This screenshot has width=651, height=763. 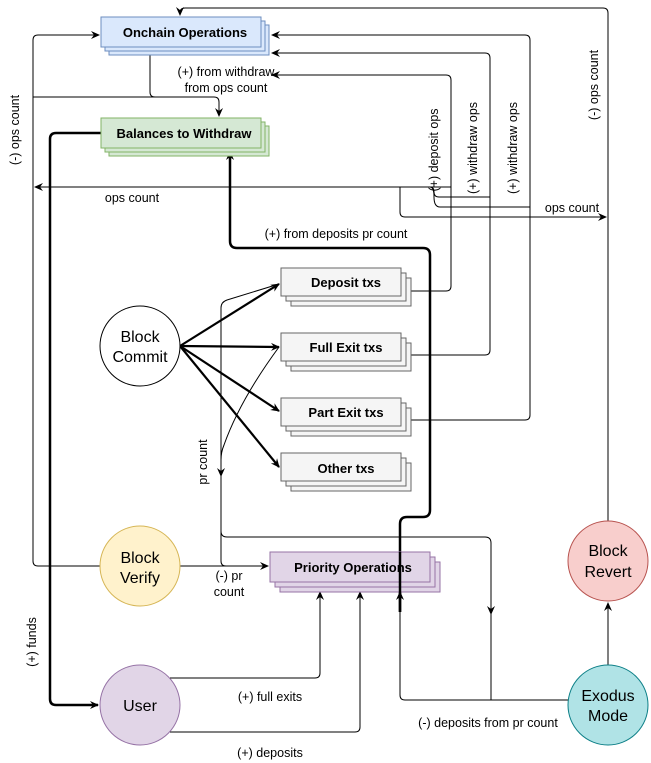 I want to click on label-funds: (+) funds, so click(x=32, y=642).